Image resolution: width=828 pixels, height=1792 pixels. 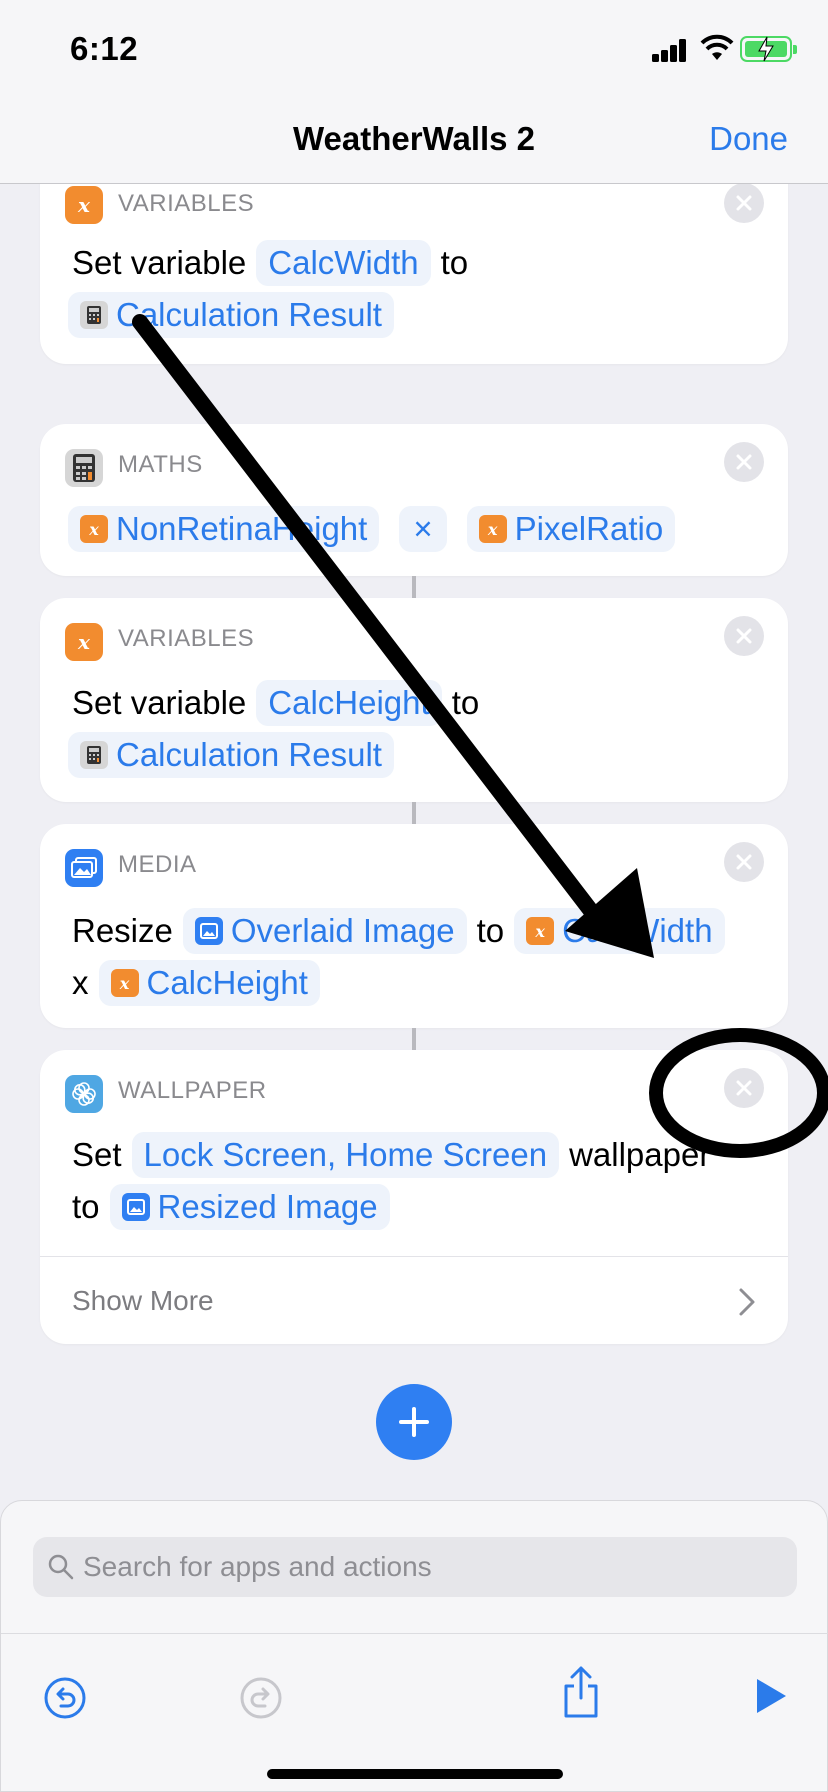 What do you see at coordinates (768, 49) in the screenshot?
I see `battery-icon` at bounding box center [768, 49].